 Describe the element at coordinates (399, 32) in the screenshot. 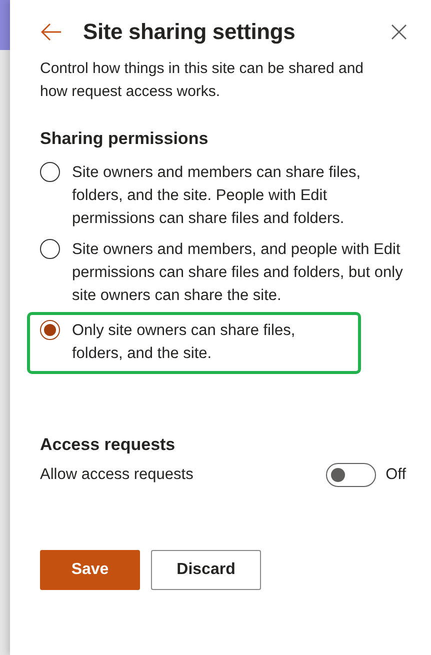

I see `close-icon` at that location.